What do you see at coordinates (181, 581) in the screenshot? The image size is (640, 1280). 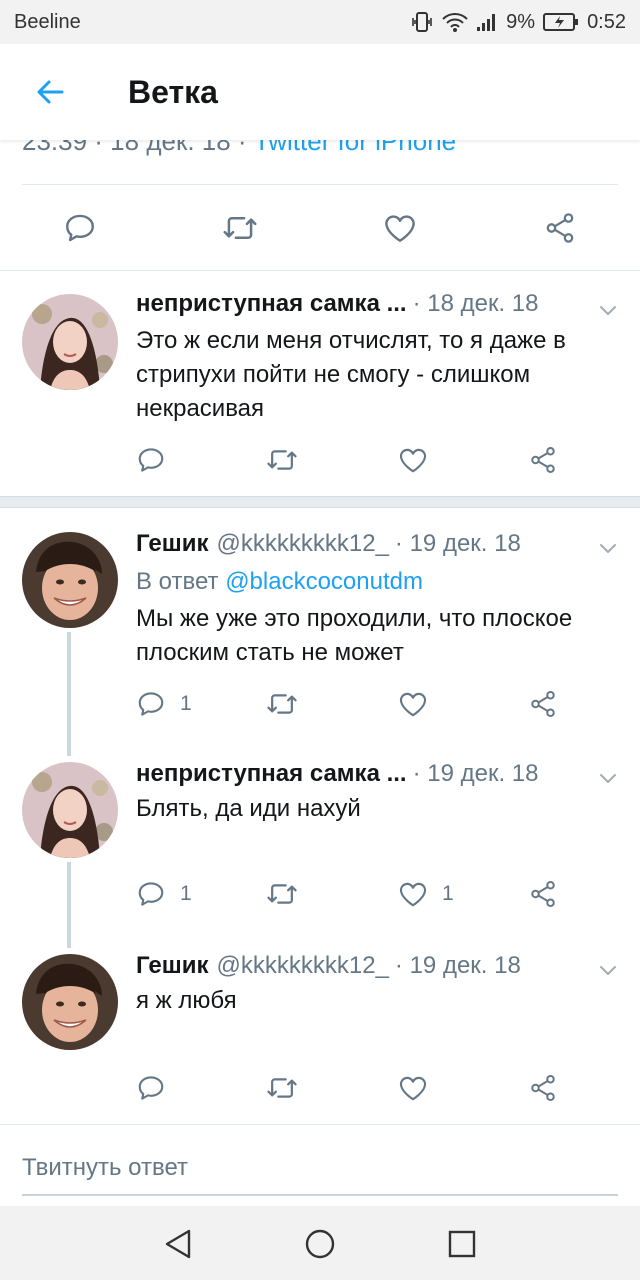 I see `replying-to-prefix: В ответ` at bounding box center [181, 581].